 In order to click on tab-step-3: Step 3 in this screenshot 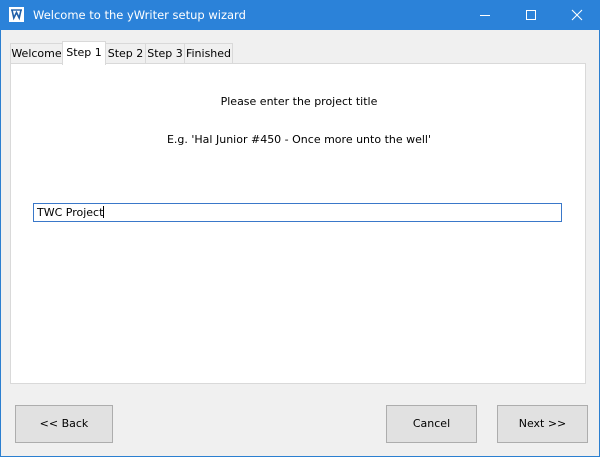, I will do `click(165, 53)`.